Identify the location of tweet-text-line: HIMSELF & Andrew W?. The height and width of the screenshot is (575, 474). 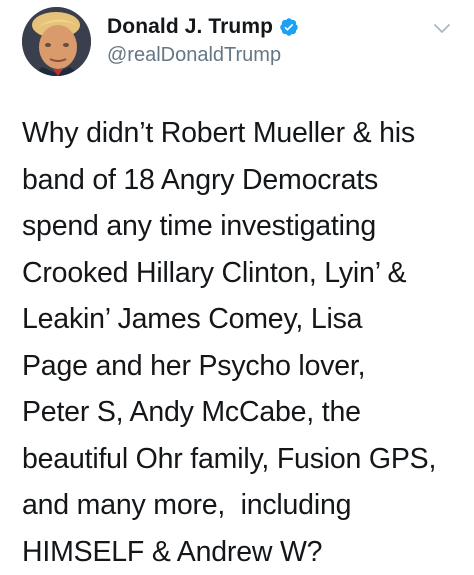
(172, 551).